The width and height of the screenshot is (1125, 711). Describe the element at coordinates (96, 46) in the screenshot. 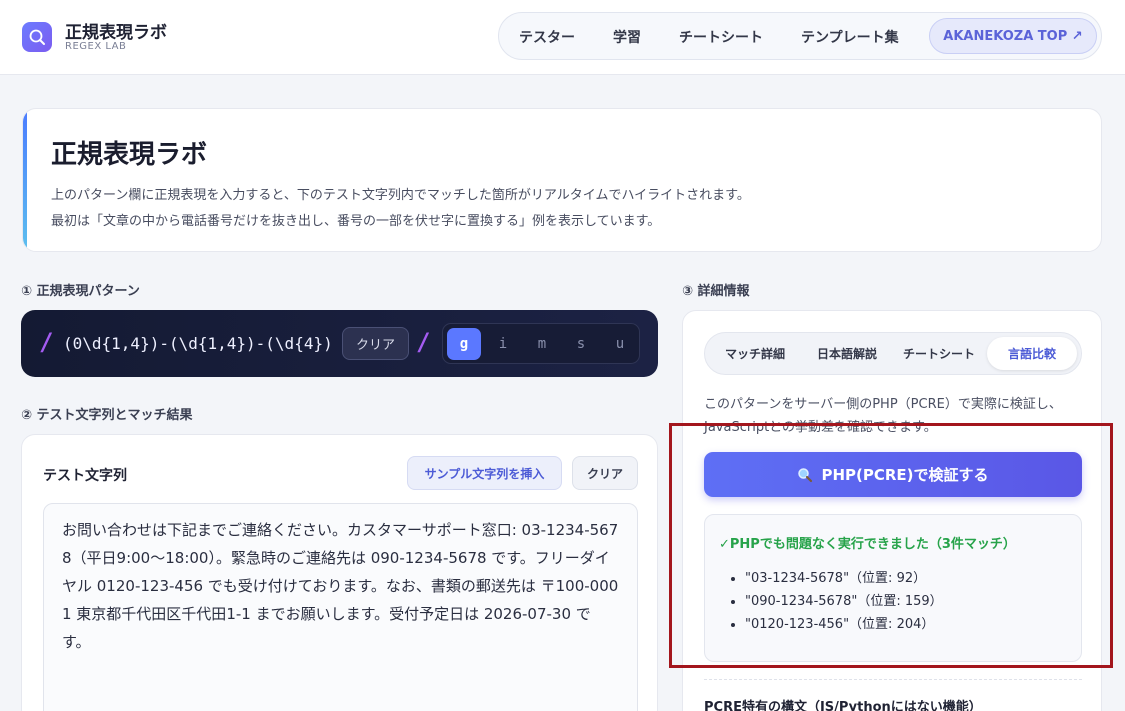

I see `app-subtitle: REGEX LAB` at that location.